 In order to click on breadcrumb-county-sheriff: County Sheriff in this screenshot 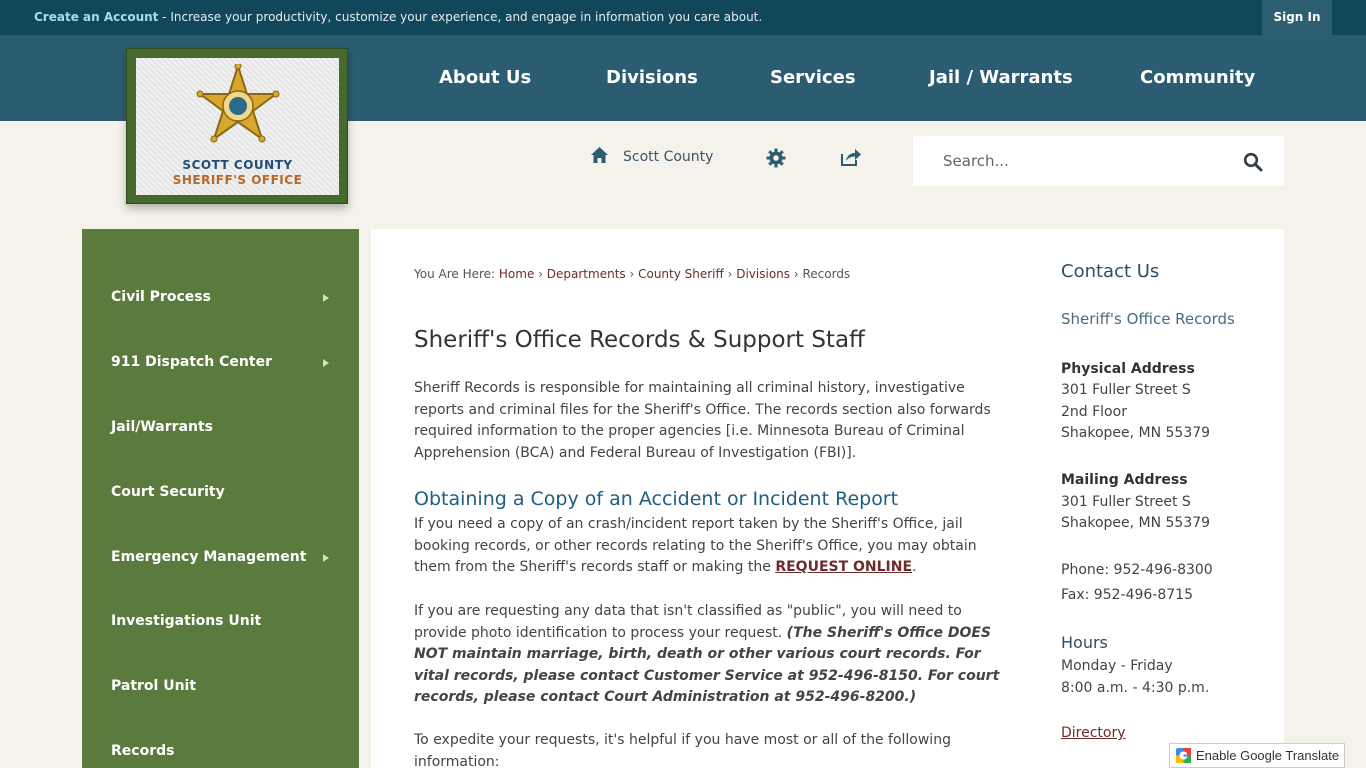, I will do `click(681, 274)`.